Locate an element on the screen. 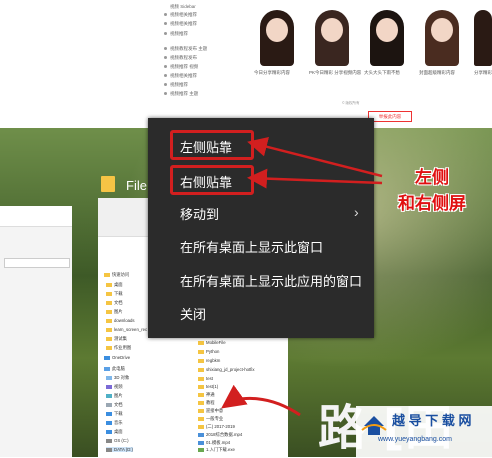 The height and width of the screenshot is (458, 492). annotation-line: 左侧 is located at coordinates (432, 178).